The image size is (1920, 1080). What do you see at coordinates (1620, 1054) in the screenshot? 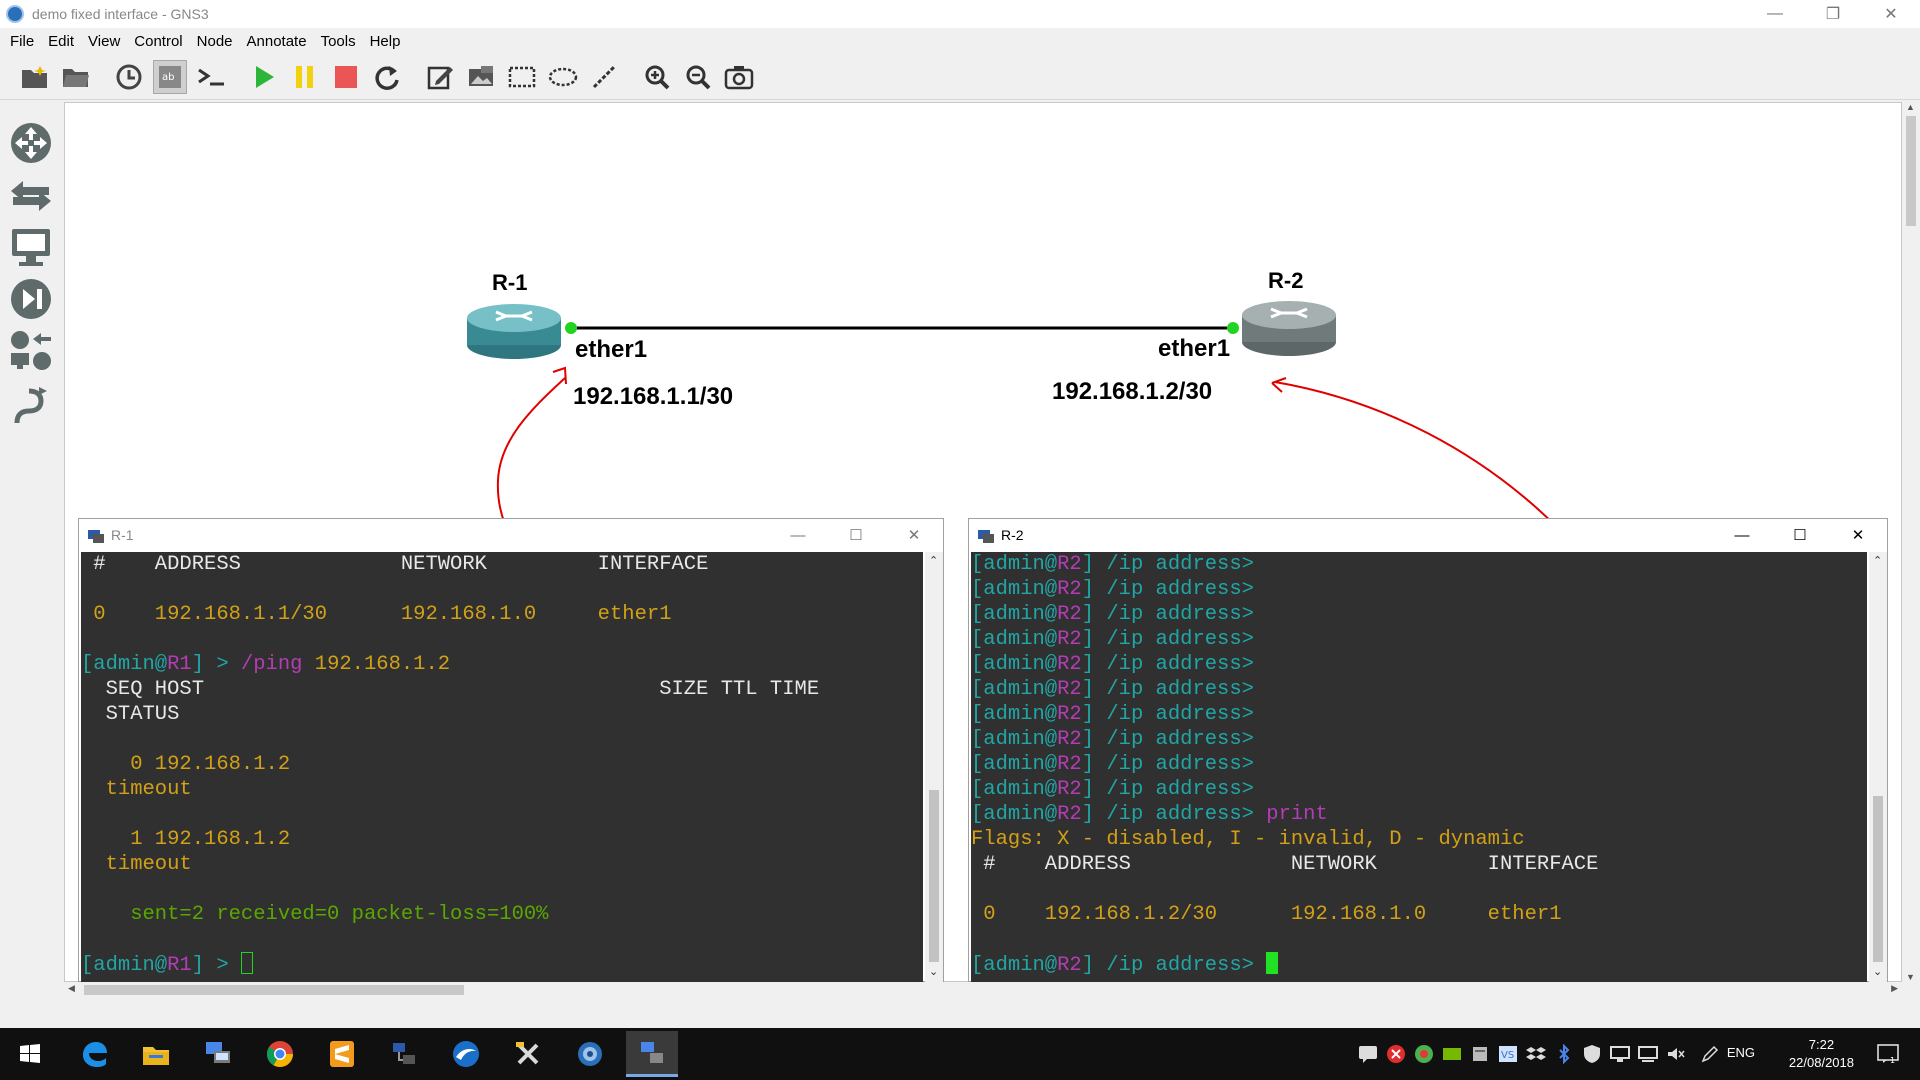
I see `display-icon` at bounding box center [1620, 1054].